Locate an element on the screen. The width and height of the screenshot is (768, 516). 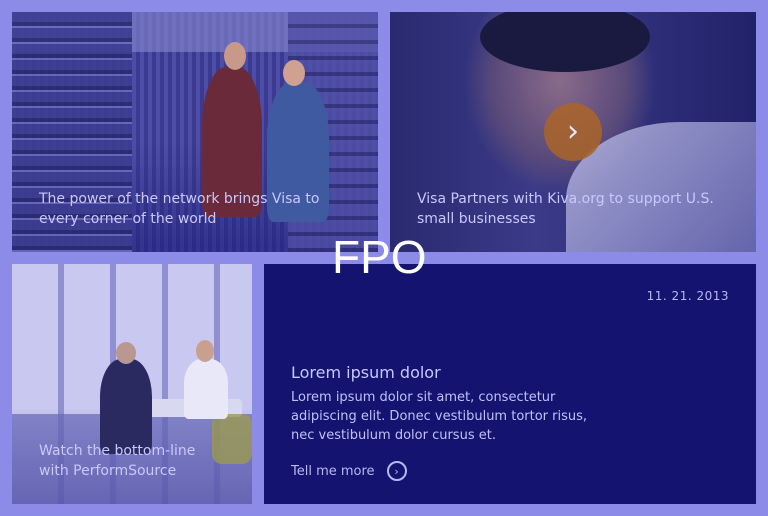
tell-me-more-link: Tell me more › is located at coordinates (349, 471).